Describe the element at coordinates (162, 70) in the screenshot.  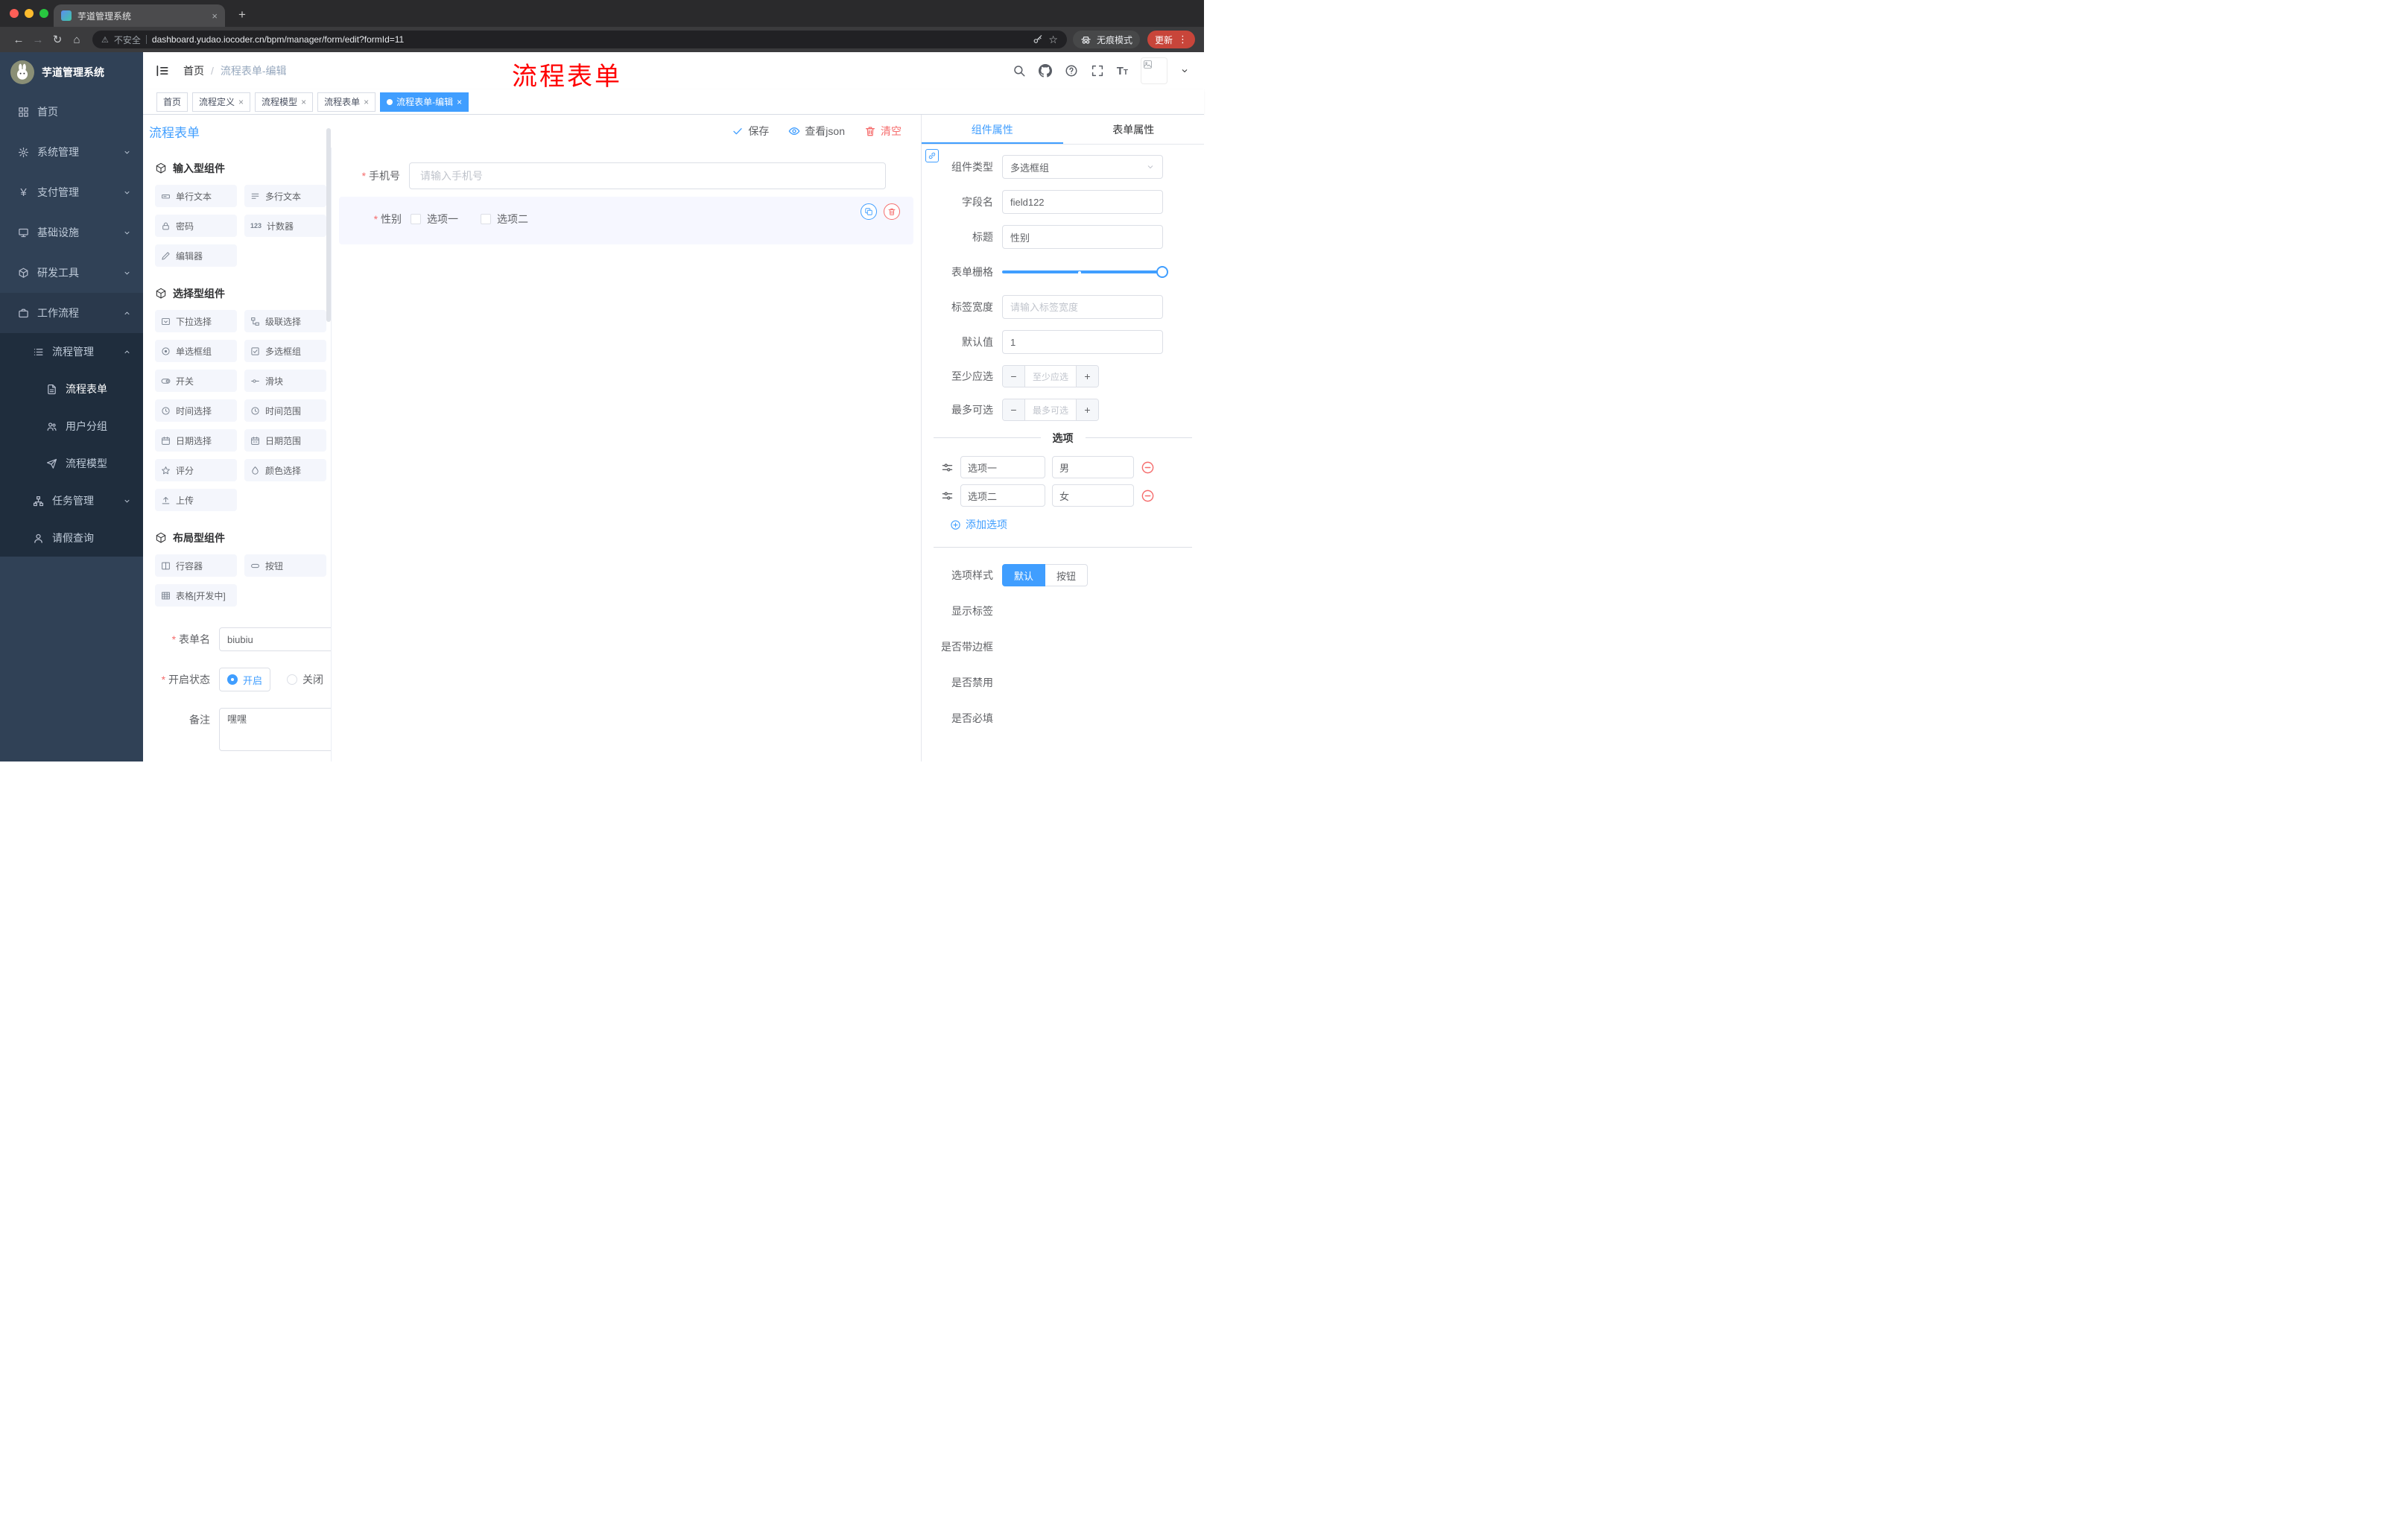
I see `sidebar-fold-icon` at that location.